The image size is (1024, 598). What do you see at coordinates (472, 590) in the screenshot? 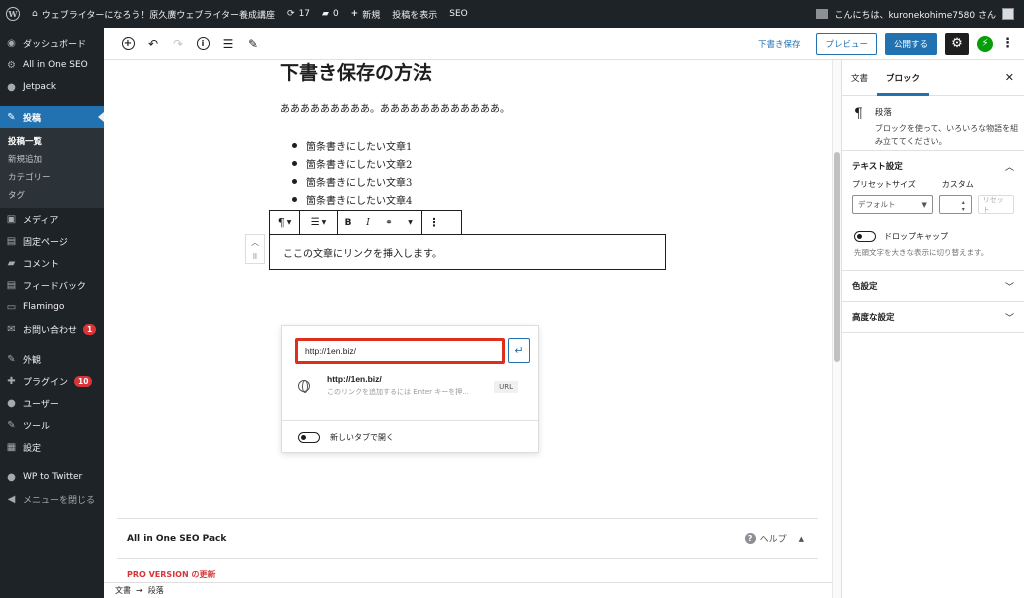
I see `breadcrumb: 文書 → 段落` at bounding box center [472, 590].